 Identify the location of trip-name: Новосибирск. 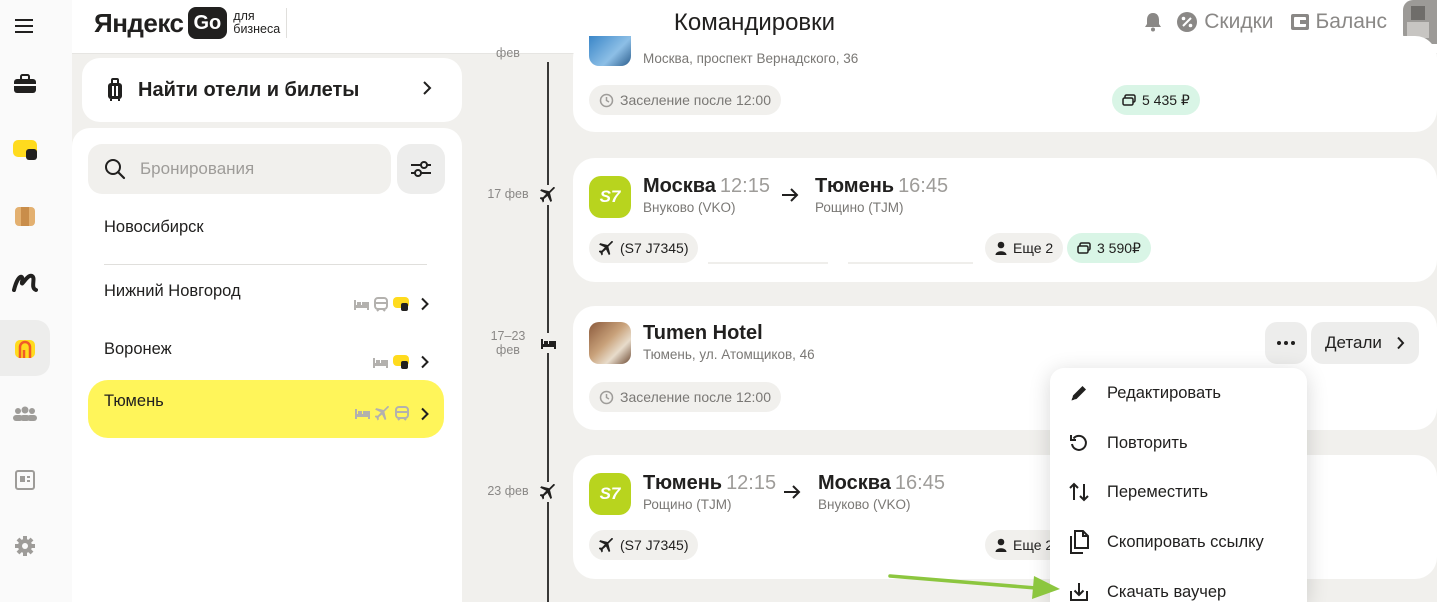
(154, 227).